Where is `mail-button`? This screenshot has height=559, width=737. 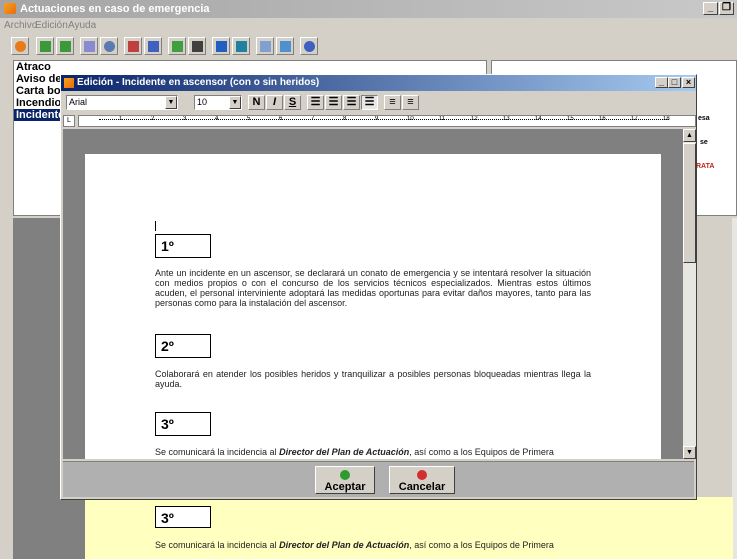
mail-button is located at coordinates (285, 46).